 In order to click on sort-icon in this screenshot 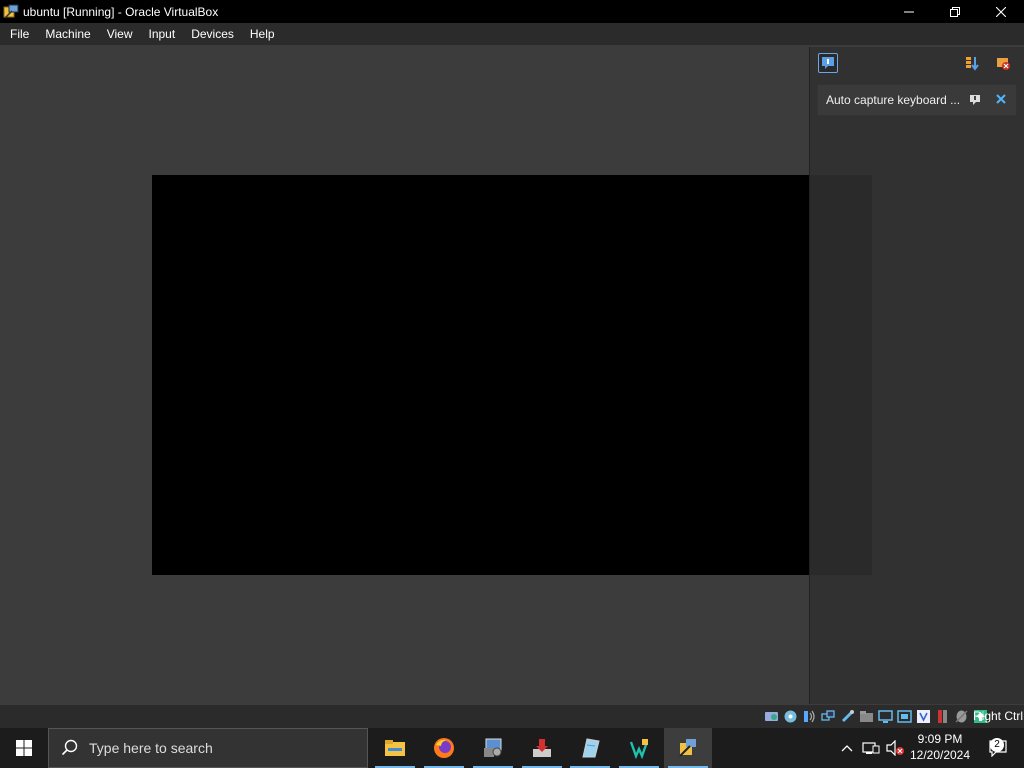, I will do `click(972, 64)`.